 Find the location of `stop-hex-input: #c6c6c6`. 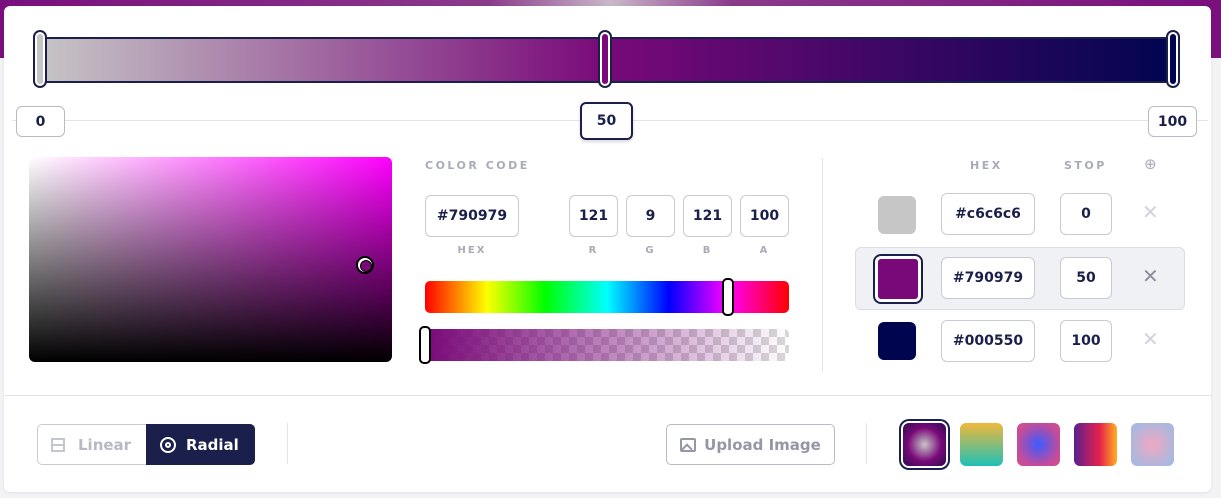

stop-hex-input: #c6c6c6 is located at coordinates (988, 214).